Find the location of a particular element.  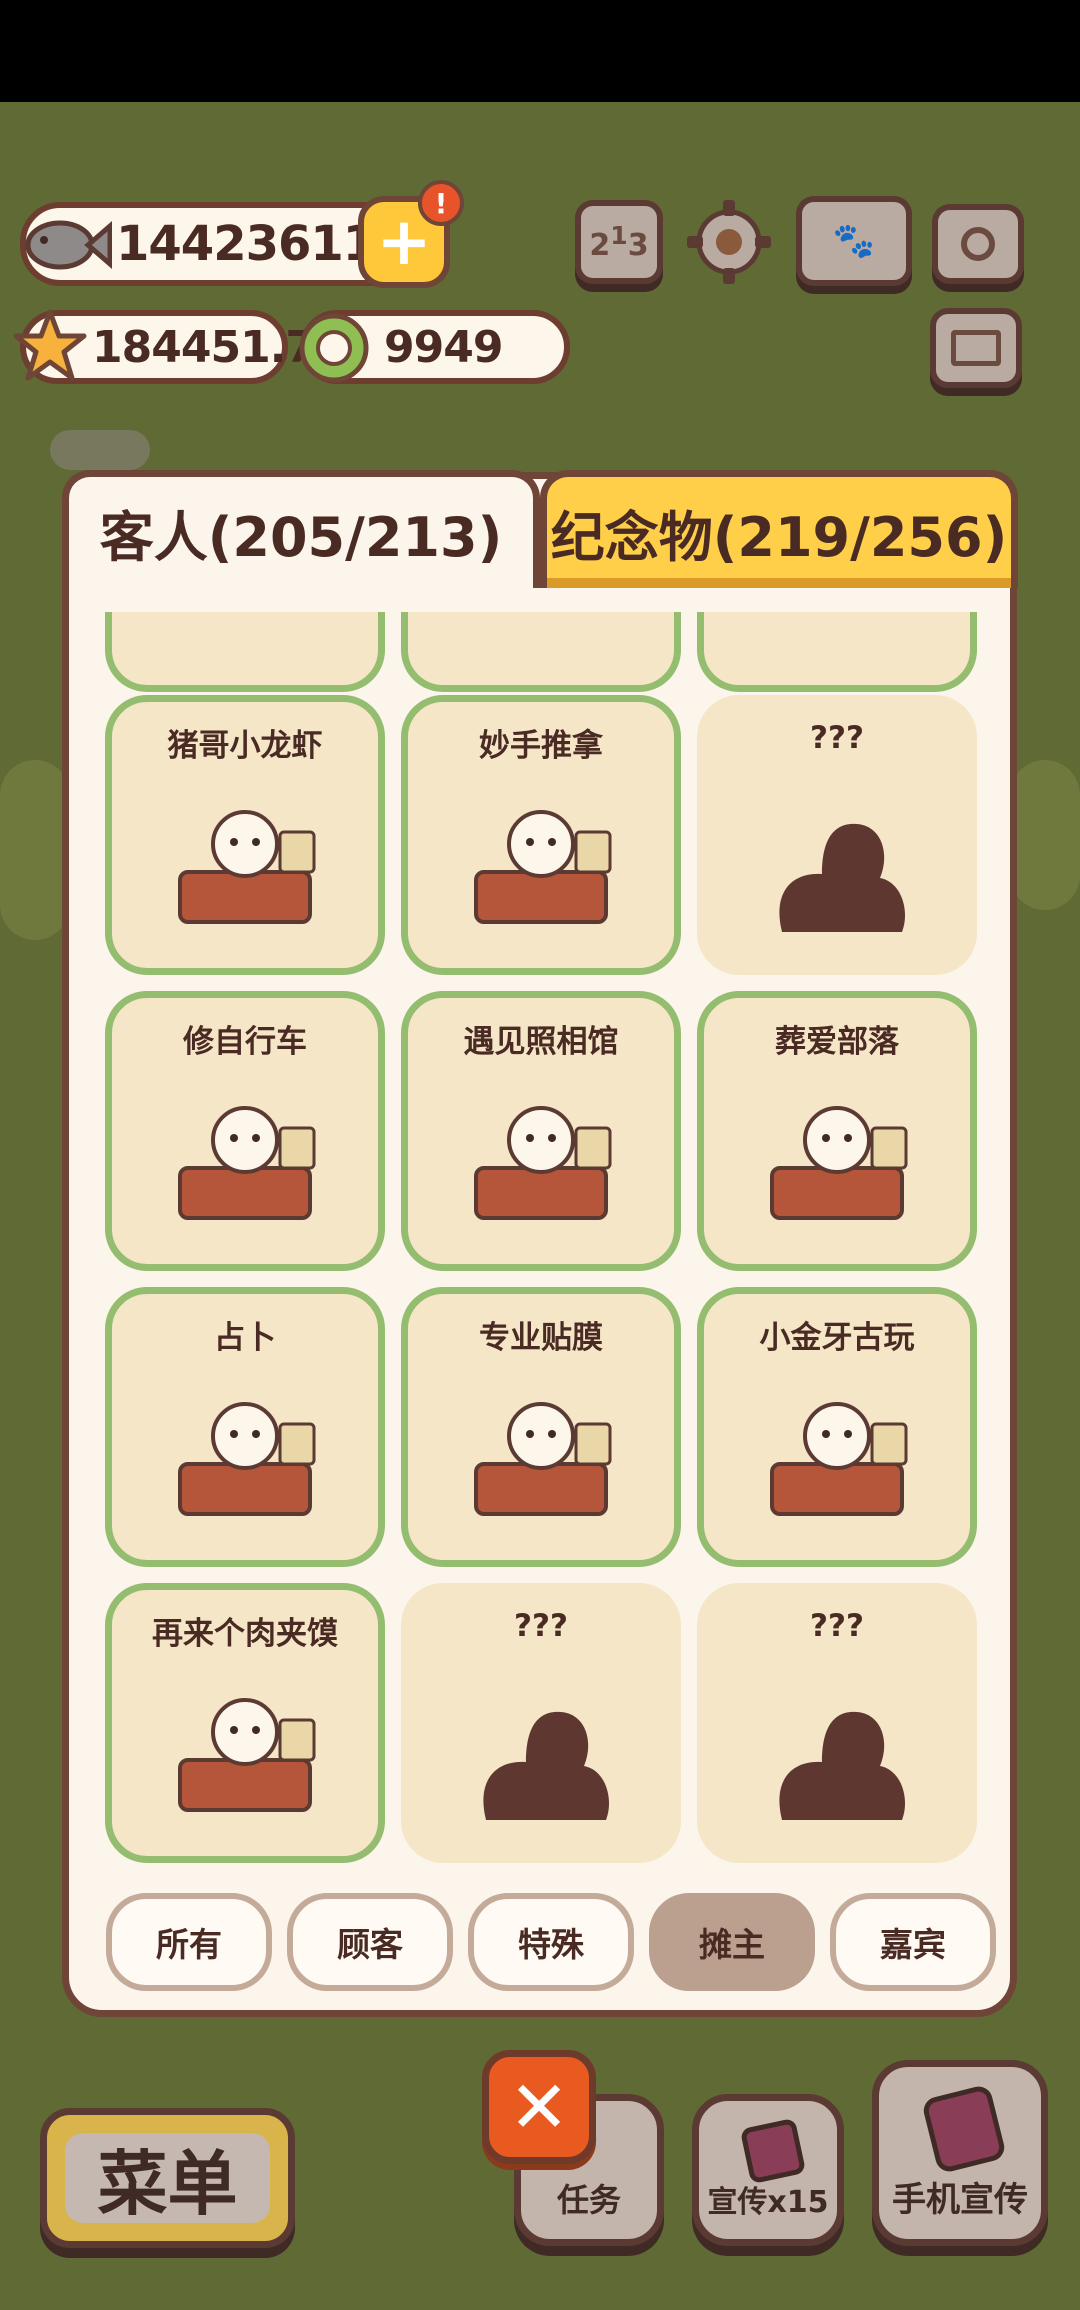

filter-button: 所有 is located at coordinates (189, 1942).